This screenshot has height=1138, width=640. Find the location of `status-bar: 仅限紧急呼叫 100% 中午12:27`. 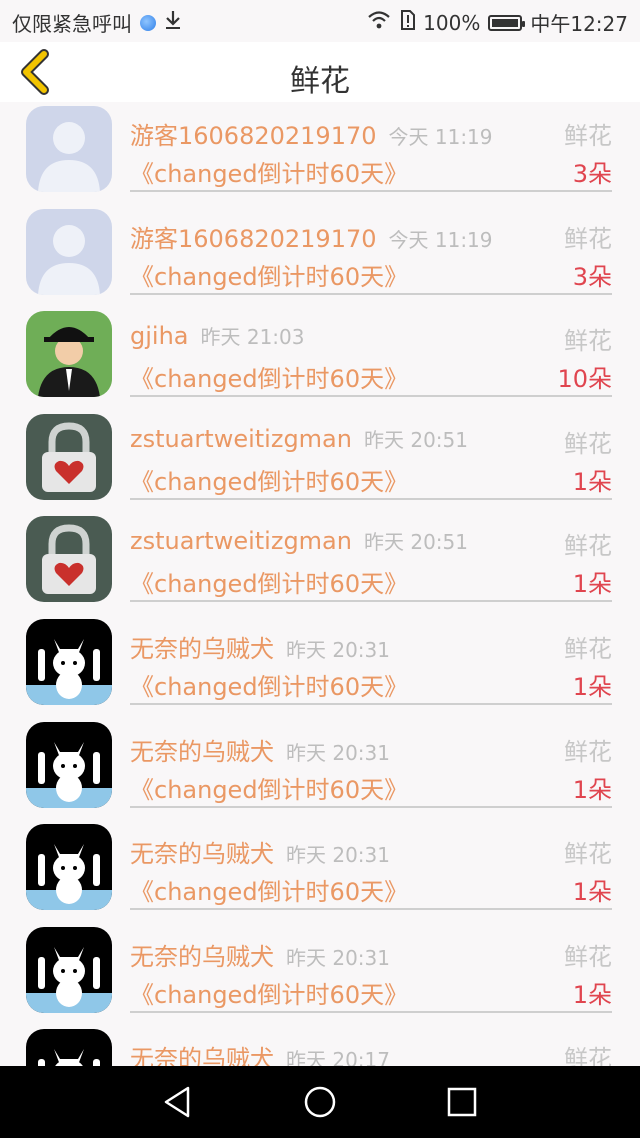

status-bar: 仅限紧急呼叫 100% 中午12:27 is located at coordinates (320, 21).